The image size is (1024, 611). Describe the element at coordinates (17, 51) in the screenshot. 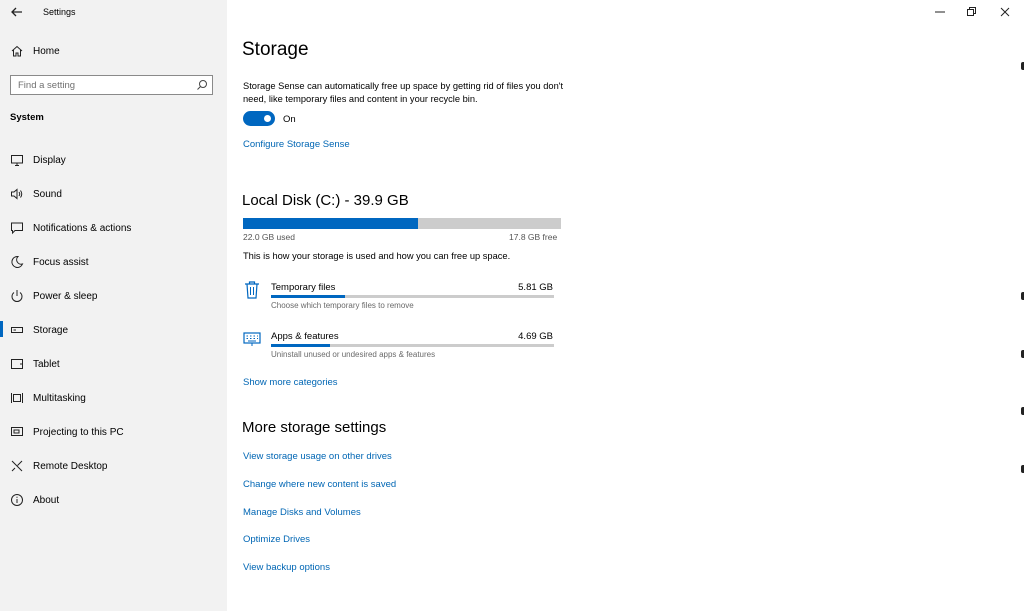

I see `home-icon` at that location.